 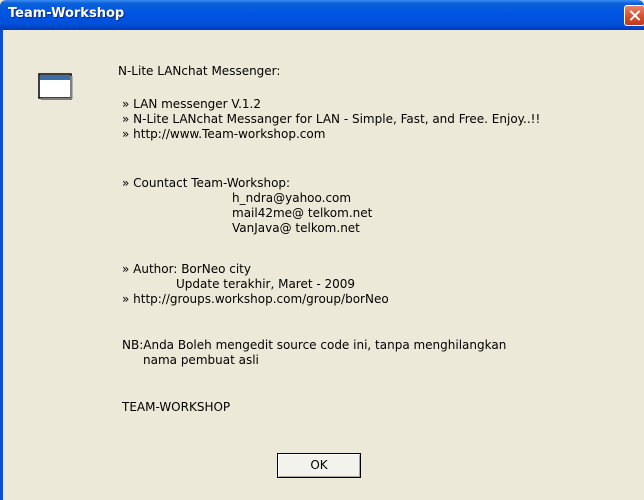 I want to click on app-heading: N-Lite LANchat Messenger:, so click(x=199, y=71).